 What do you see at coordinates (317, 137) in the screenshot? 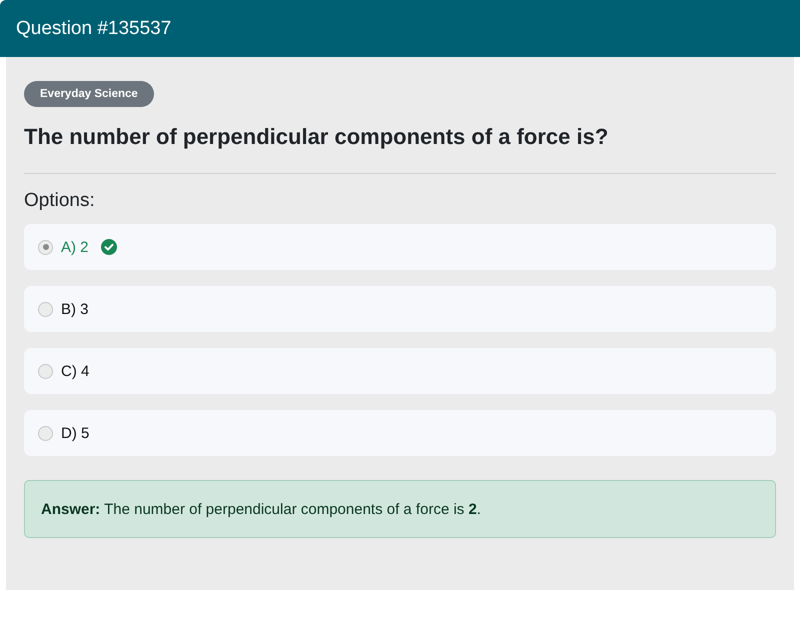
I see `question-text: The number of perpendicular components of a force is?` at bounding box center [317, 137].